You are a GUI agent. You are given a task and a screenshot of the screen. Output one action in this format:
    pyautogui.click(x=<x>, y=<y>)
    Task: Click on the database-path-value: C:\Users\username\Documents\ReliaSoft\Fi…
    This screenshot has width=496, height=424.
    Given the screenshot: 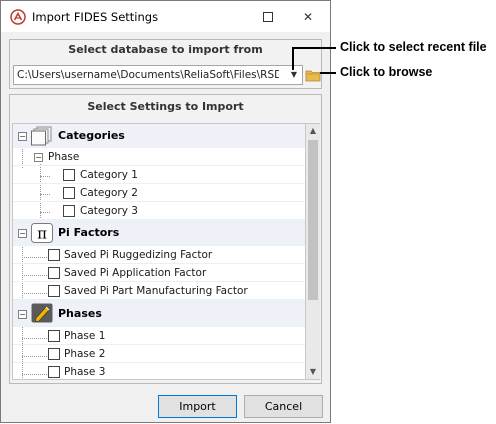 What is the action you would take?
    pyautogui.click(x=148, y=75)
    